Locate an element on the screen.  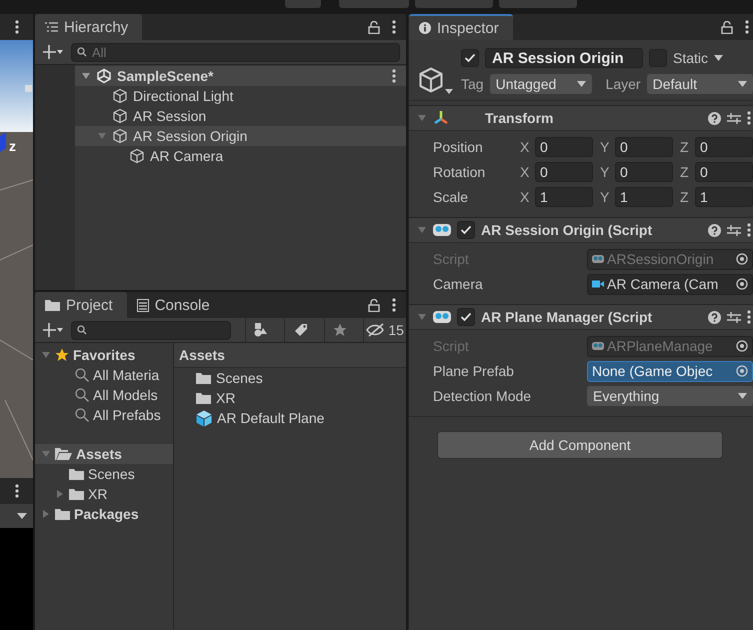
tree-item: Favorites is located at coordinates (104, 355).